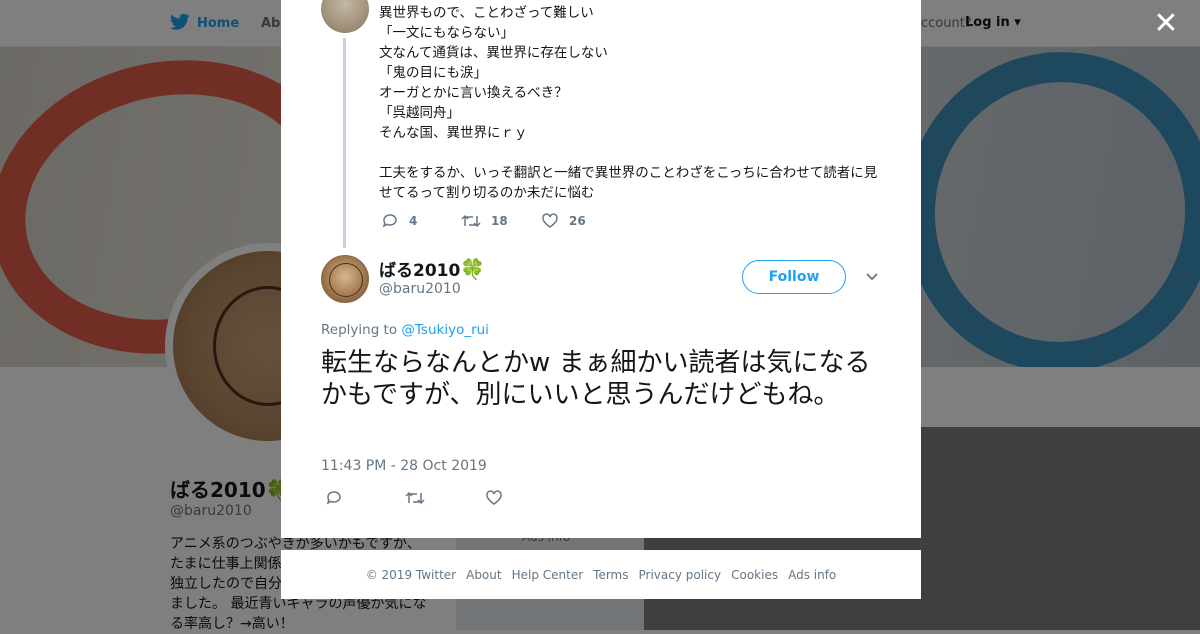  Describe the element at coordinates (484, 221) in the screenshot. I see `retweet-button: 18` at that location.